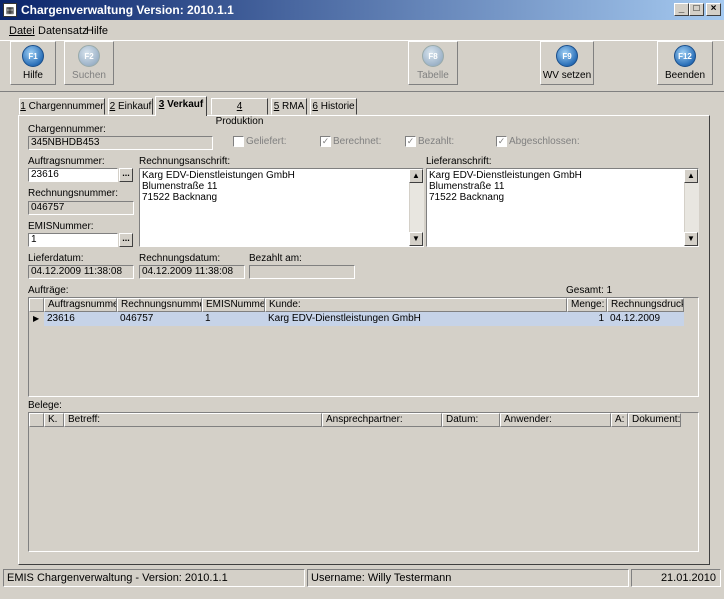  Describe the element at coordinates (685, 56) in the screenshot. I see `f12-key-icon: F12` at that location.